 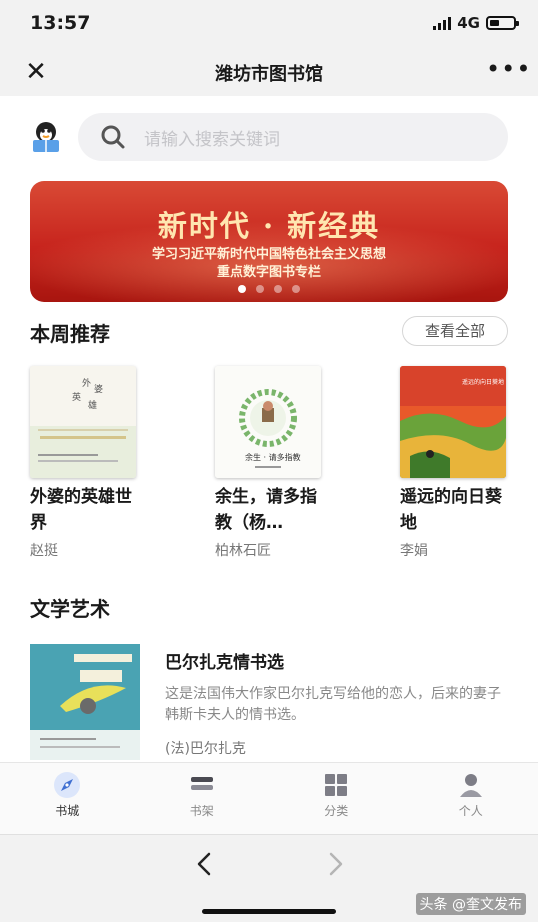 I want to click on close-icon: ✕, so click(x=36, y=72).